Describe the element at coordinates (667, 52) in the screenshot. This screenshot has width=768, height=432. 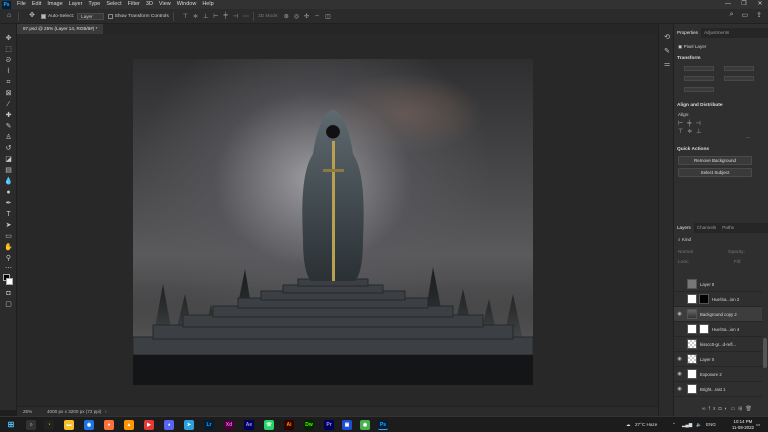
I see `brush-settings-icon: ✎` at that location.